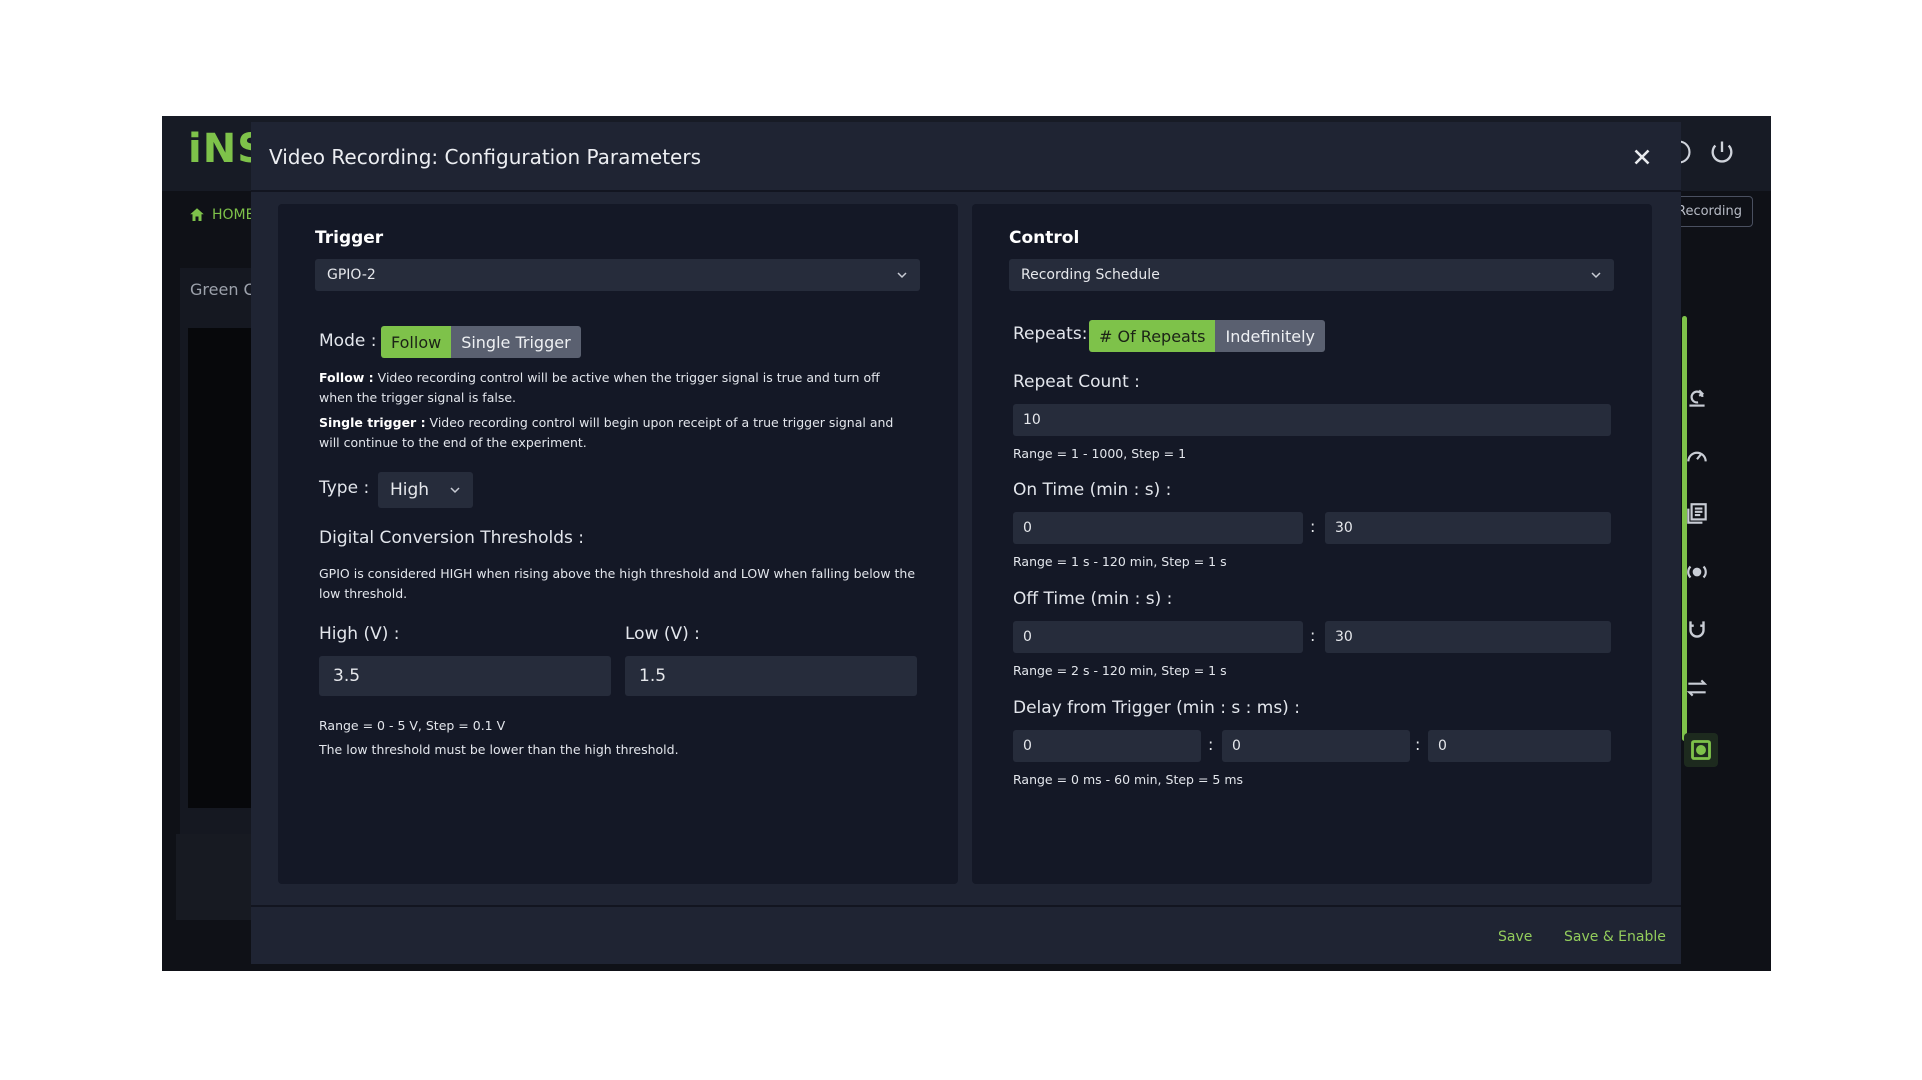 Image resolution: width=1922 pixels, height=1080 pixels. What do you see at coordinates (359, 634) in the screenshot?
I see `high-label: High (V) :` at bounding box center [359, 634].